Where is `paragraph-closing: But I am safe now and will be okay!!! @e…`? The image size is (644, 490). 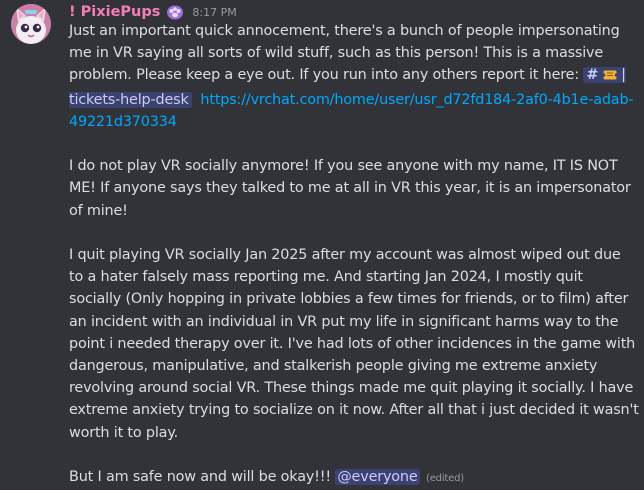
paragraph-closing: But I am safe now and will be okay!!! @e… is located at coordinates (354, 478).